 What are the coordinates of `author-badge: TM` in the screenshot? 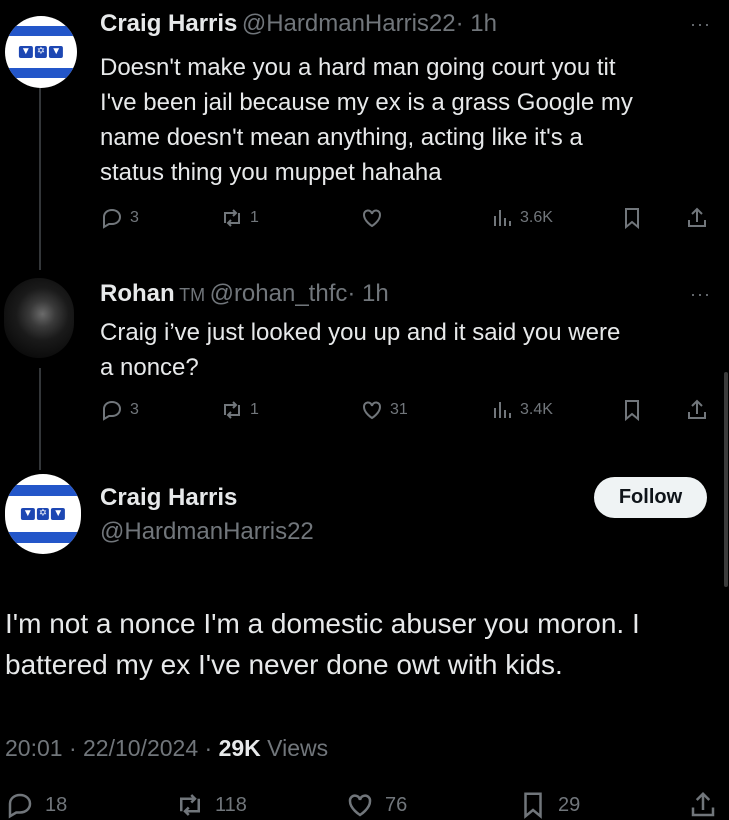 It's located at (192, 295).